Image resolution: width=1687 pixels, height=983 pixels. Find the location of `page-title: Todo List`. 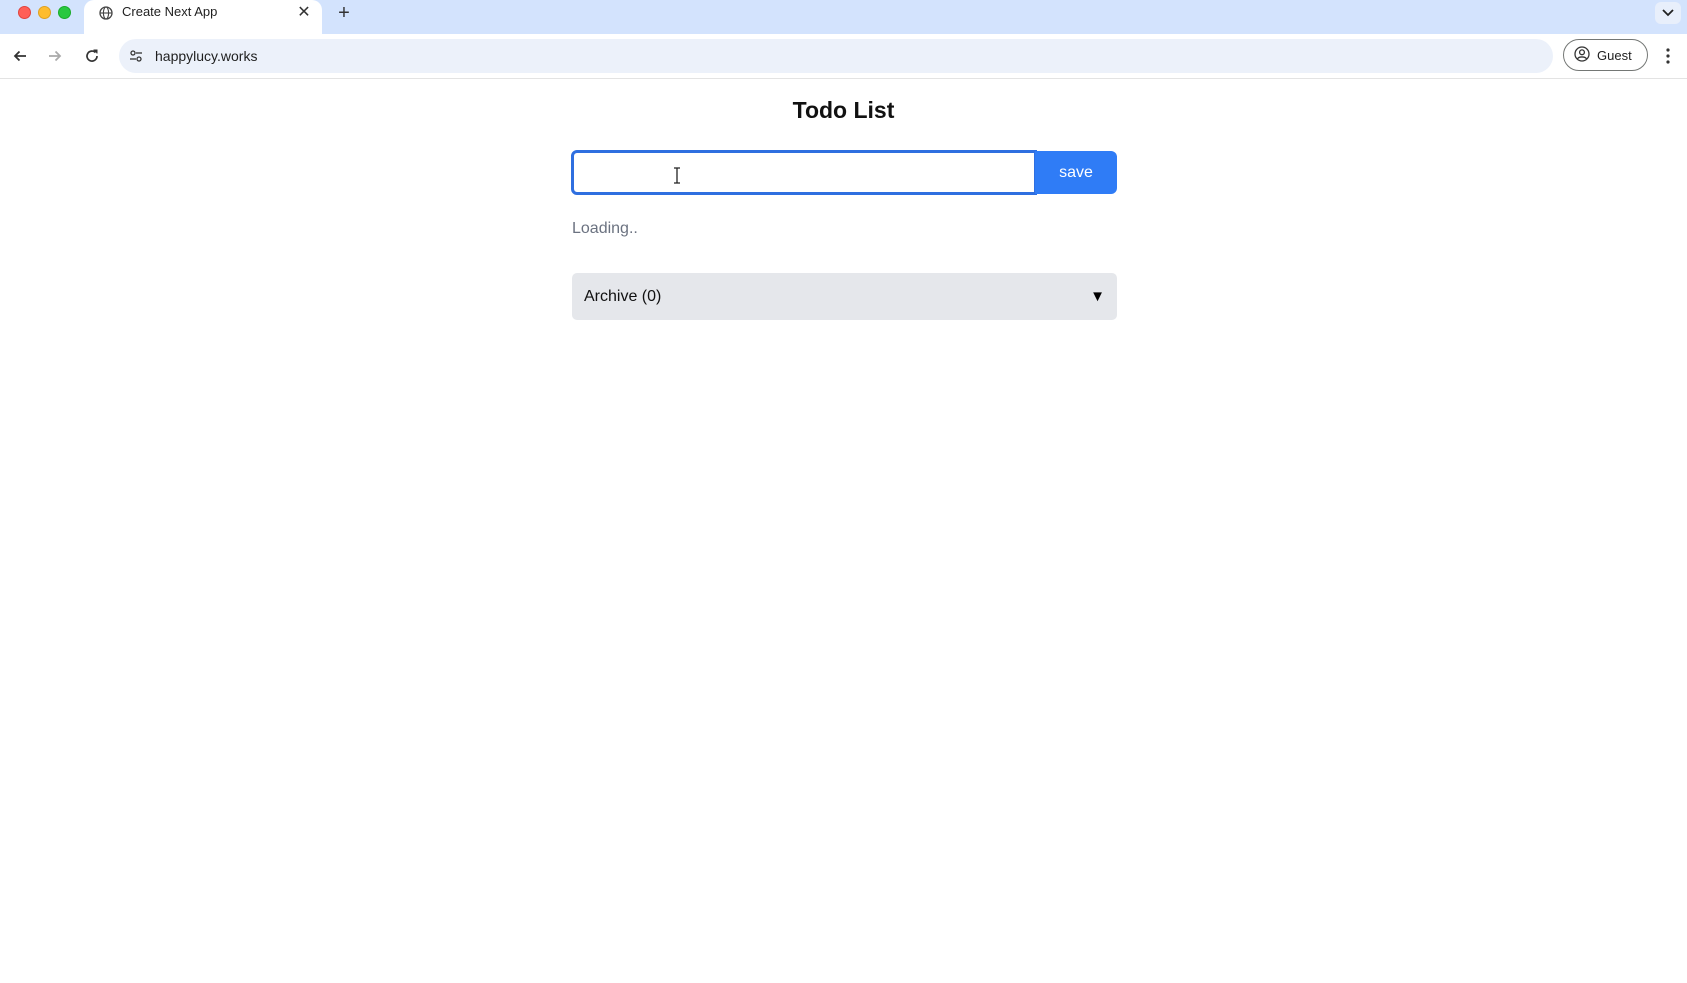

page-title: Todo List is located at coordinates (843, 110).